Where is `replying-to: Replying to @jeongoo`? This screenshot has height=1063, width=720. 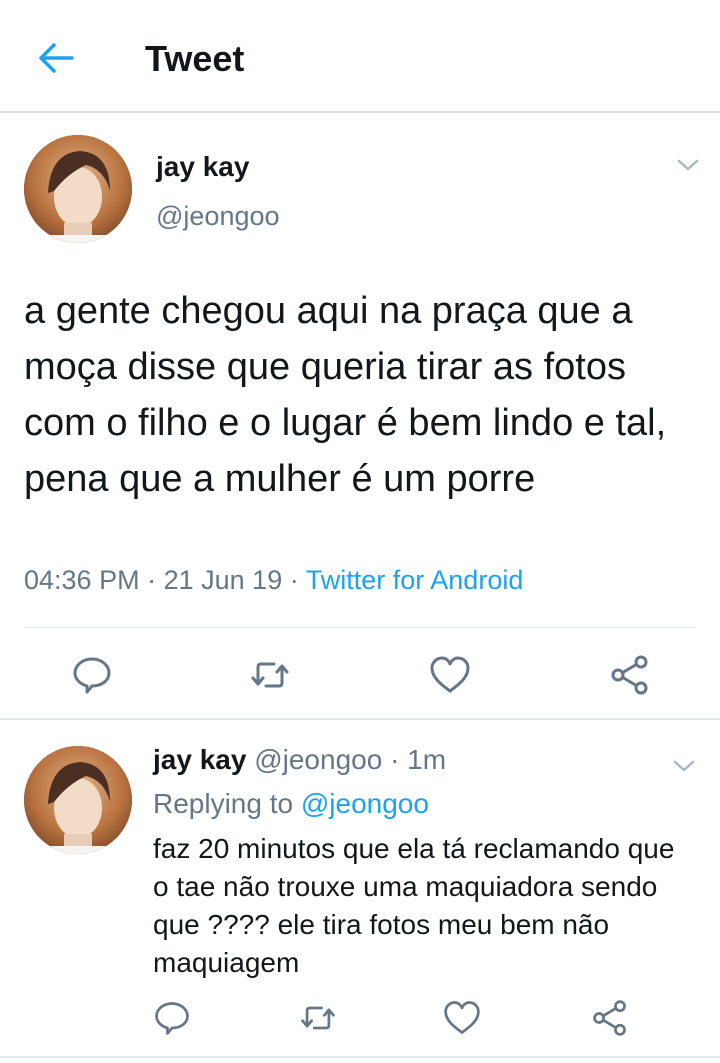
replying-to: Replying to @jeongoo is located at coordinates (291, 804).